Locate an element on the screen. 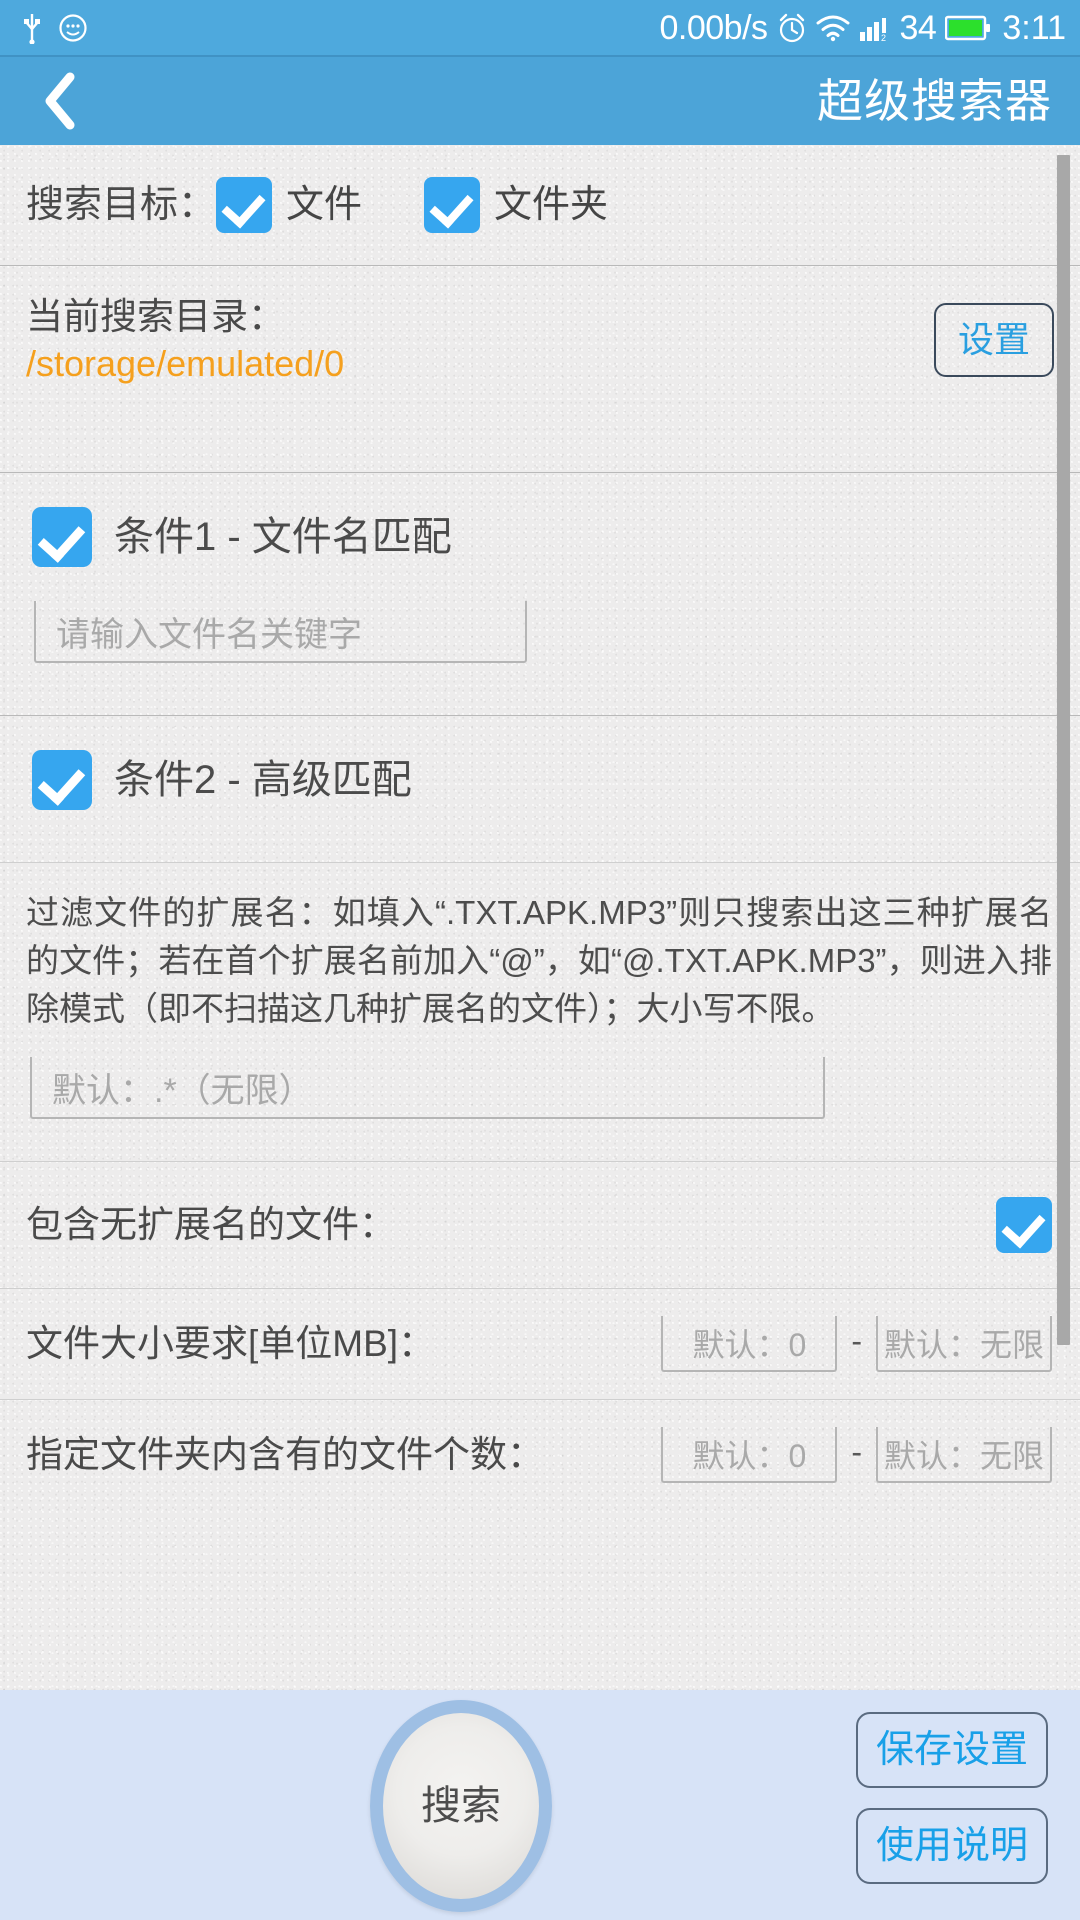 This screenshot has height=1920, width=1080. folder-file-count-range-group: 默认：0 - 默认：无限 is located at coordinates (856, 1455).